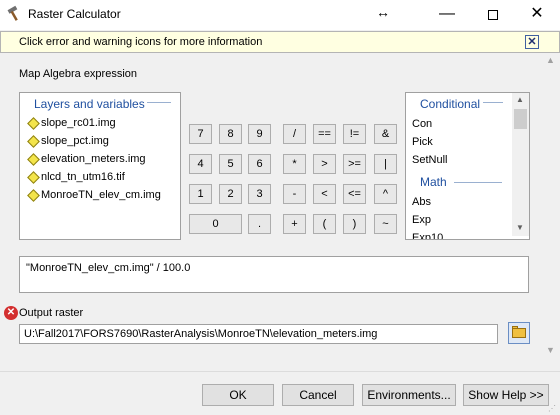 This screenshot has height=415, width=560. Describe the element at coordinates (200, 164) in the screenshot. I see `calc-button-4: 4` at that location.